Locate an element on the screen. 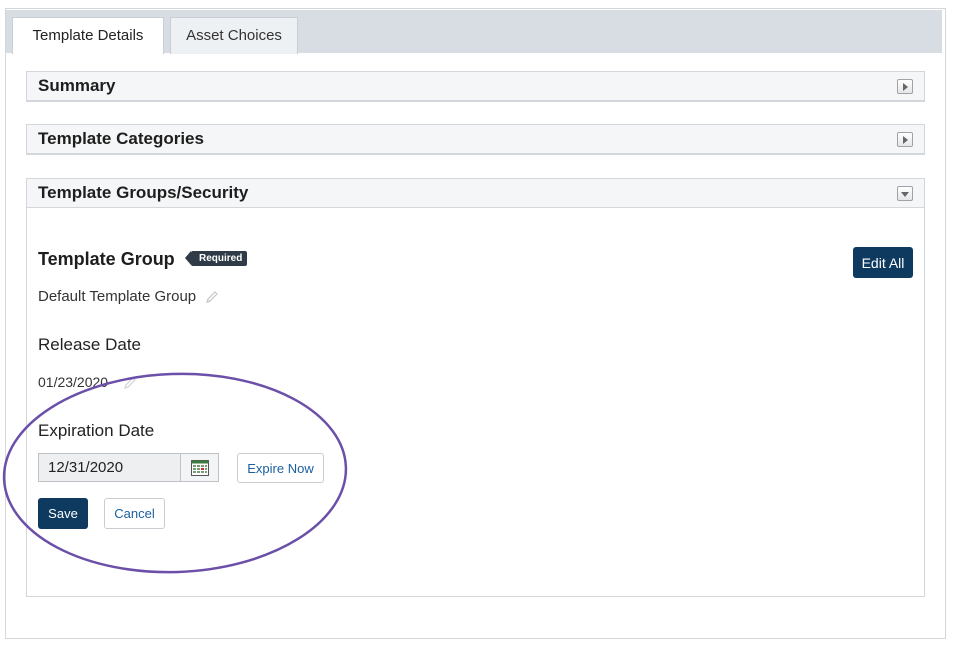  collapse-arrow-icon is located at coordinates (905, 193).